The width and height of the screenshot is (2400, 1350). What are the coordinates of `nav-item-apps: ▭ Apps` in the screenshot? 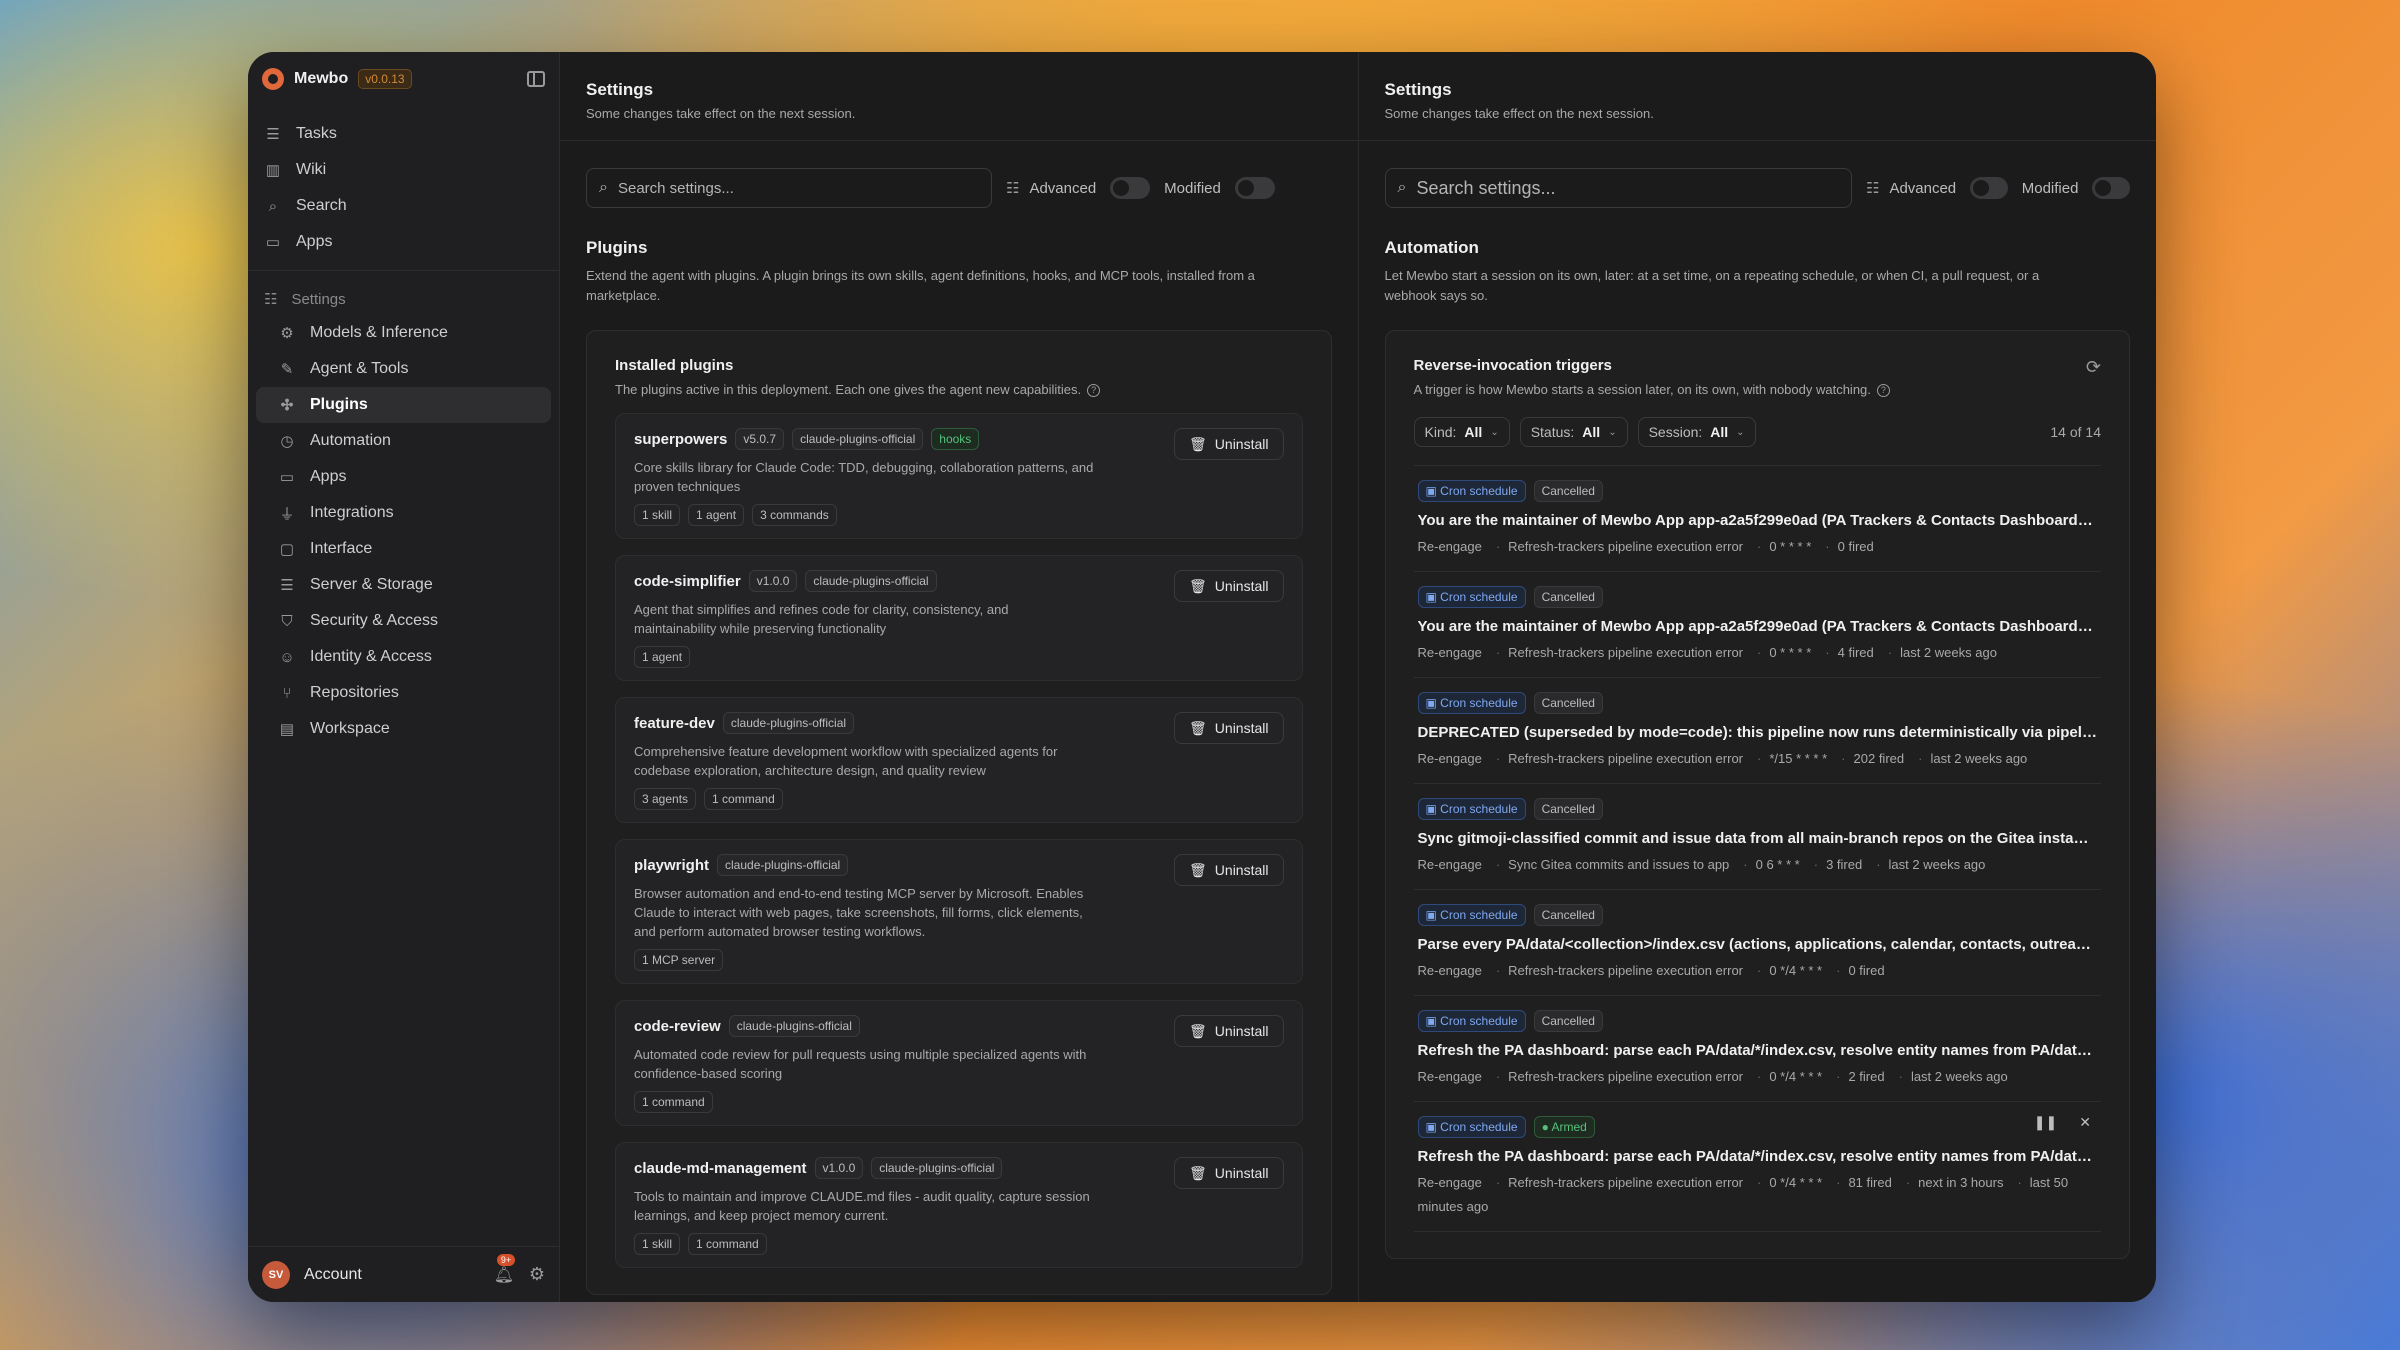 It's located at (403, 242).